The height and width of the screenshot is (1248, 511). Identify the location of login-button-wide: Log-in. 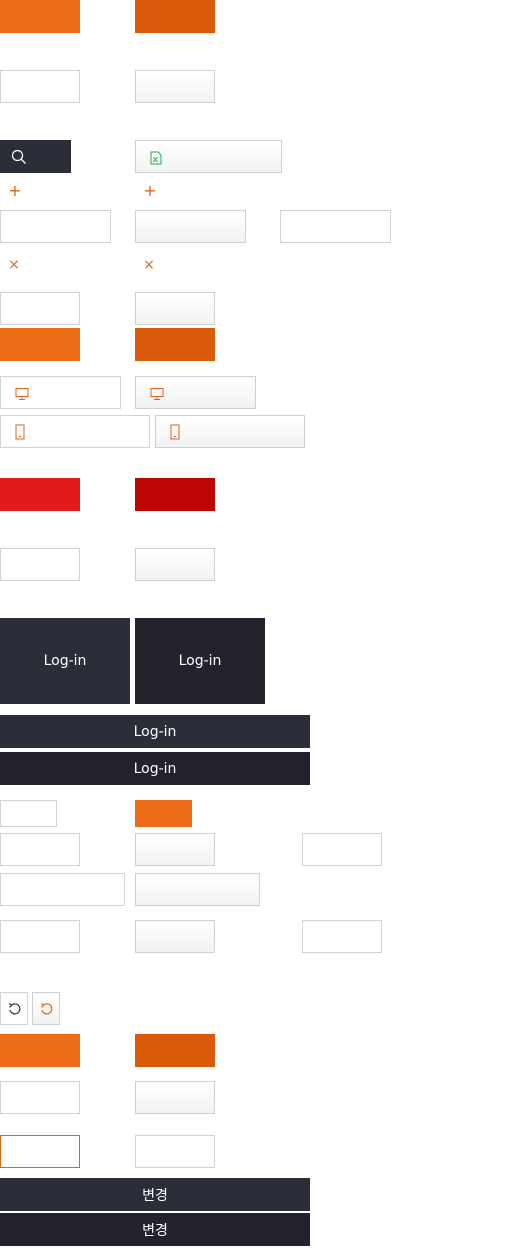
(155, 731).